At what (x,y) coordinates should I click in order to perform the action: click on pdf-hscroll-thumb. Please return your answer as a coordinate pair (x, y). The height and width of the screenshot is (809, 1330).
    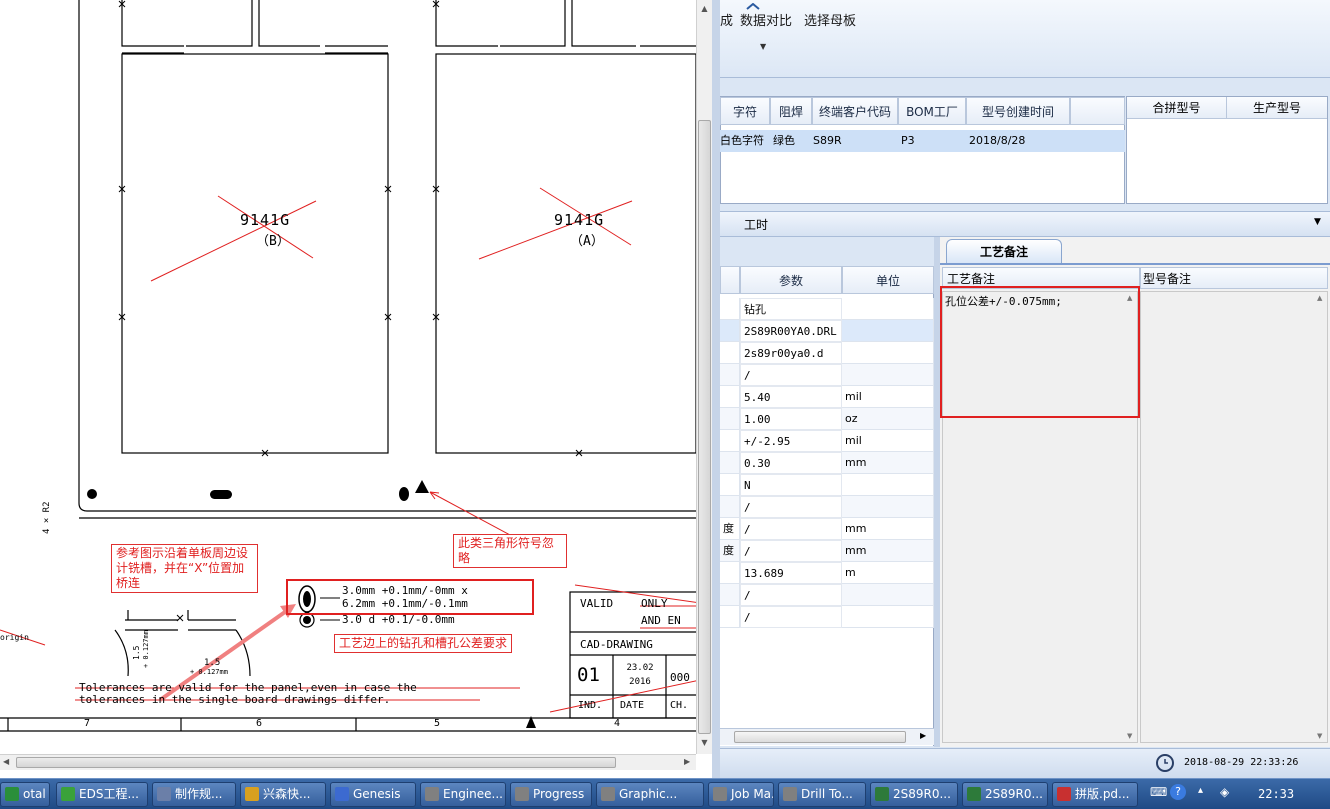
    Looking at the image, I should click on (316, 762).